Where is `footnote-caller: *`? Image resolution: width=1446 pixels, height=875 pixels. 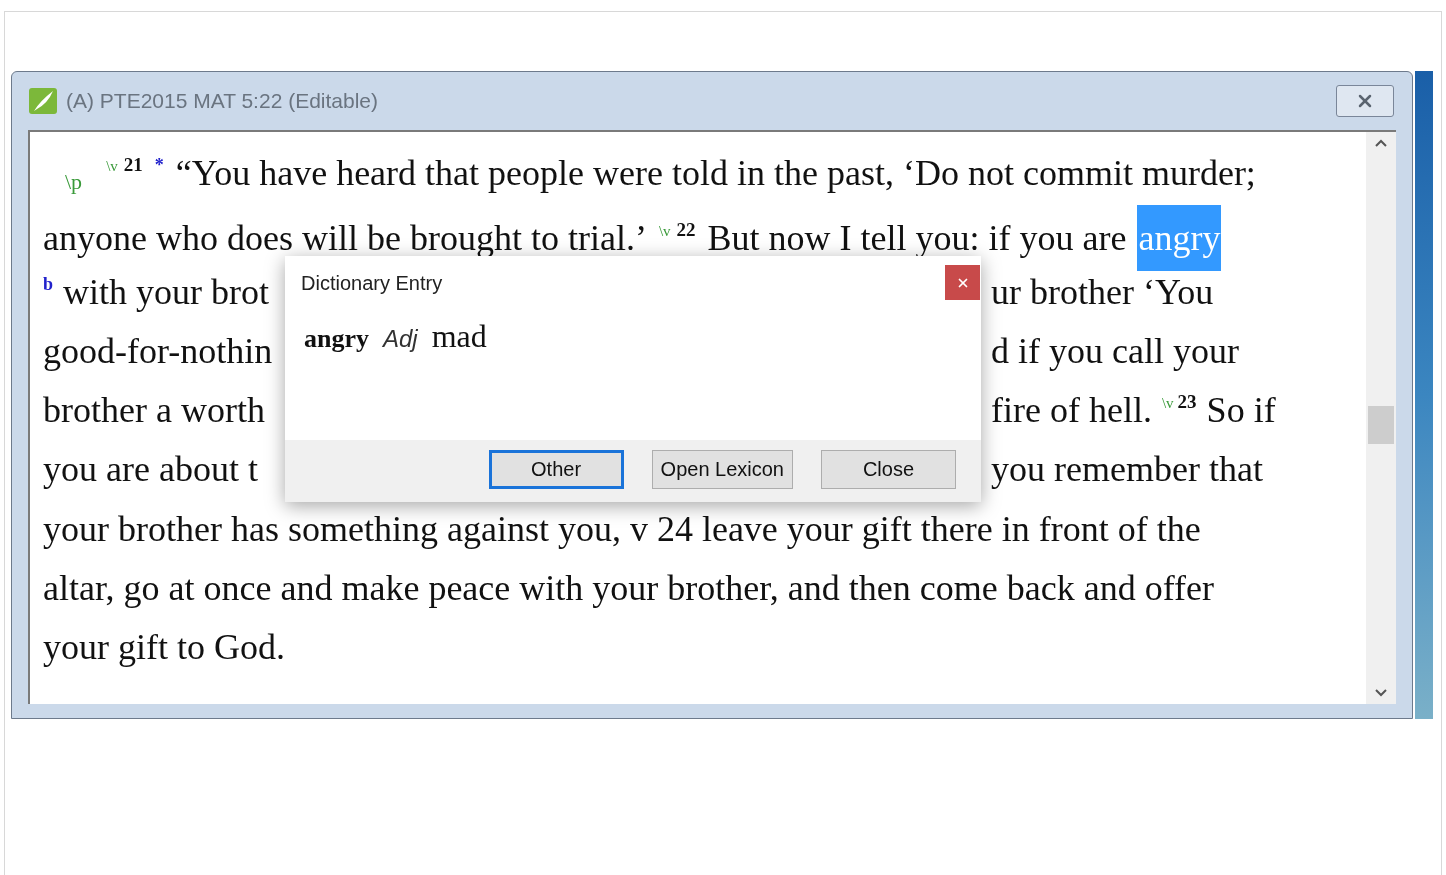 footnote-caller: * is located at coordinates (159, 165).